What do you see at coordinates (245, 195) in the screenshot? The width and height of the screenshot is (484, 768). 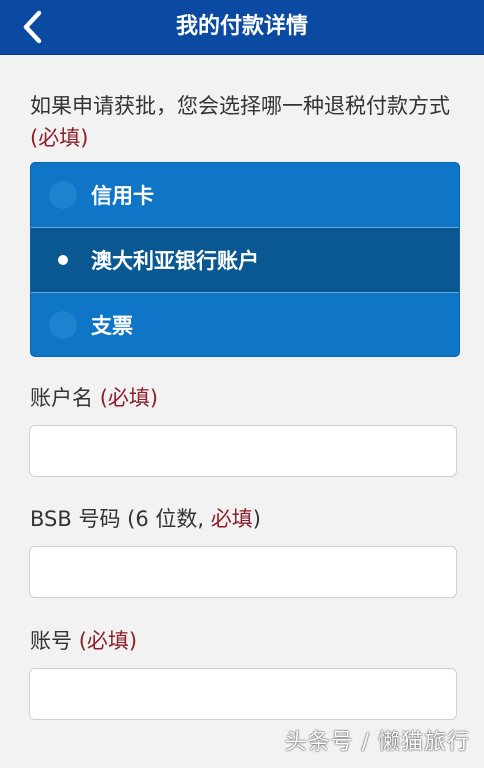 I see `option-credit-card: 信用卡` at bounding box center [245, 195].